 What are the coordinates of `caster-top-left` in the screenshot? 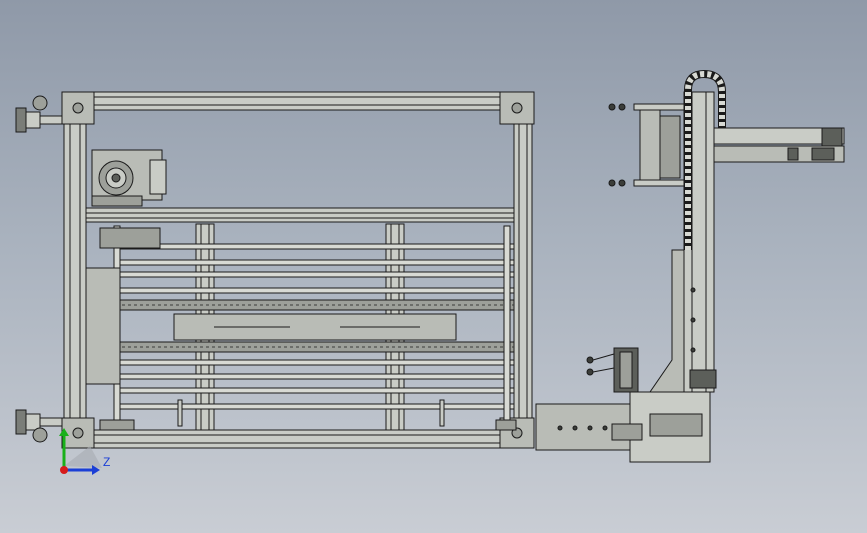 It's located at (39, 114).